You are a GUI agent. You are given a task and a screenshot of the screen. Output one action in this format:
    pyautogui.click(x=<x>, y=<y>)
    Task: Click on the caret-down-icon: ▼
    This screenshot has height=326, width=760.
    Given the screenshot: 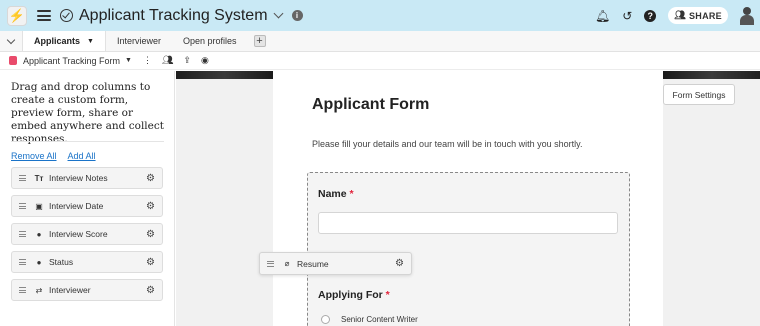 What is the action you would take?
    pyautogui.click(x=90, y=41)
    